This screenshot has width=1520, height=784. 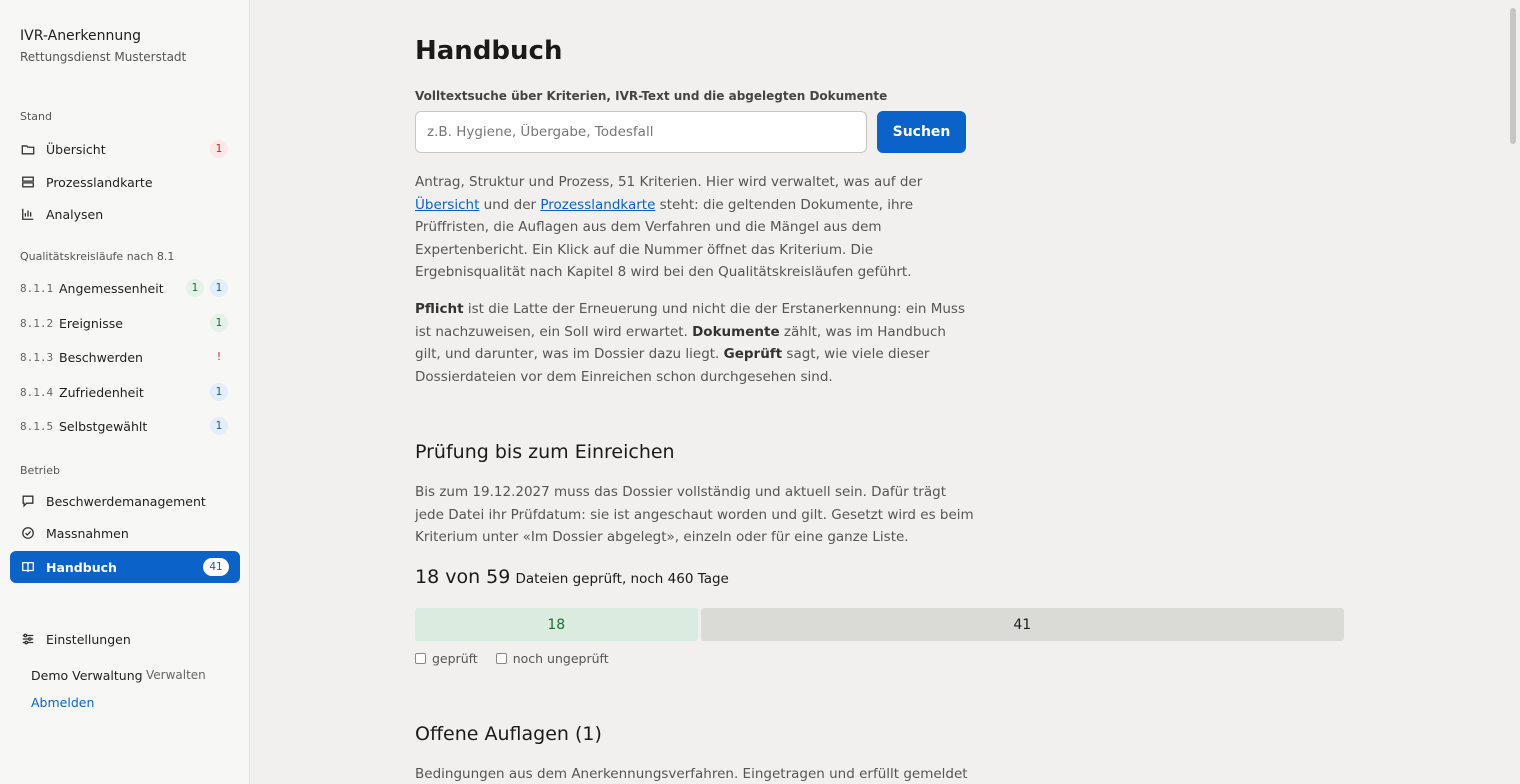 What do you see at coordinates (125, 323) in the screenshot?
I see `sidebar-item-ereignisse: 8.1.2 Ereignisse 1` at bounding box center [125, 323].